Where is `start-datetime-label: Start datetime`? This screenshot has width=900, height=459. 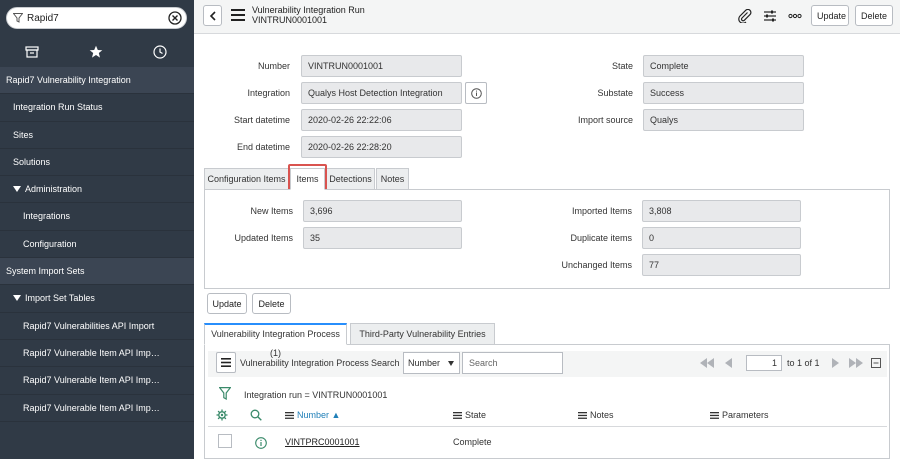 start-datetime-label: Start datetime is located at coordinates (261, 120).